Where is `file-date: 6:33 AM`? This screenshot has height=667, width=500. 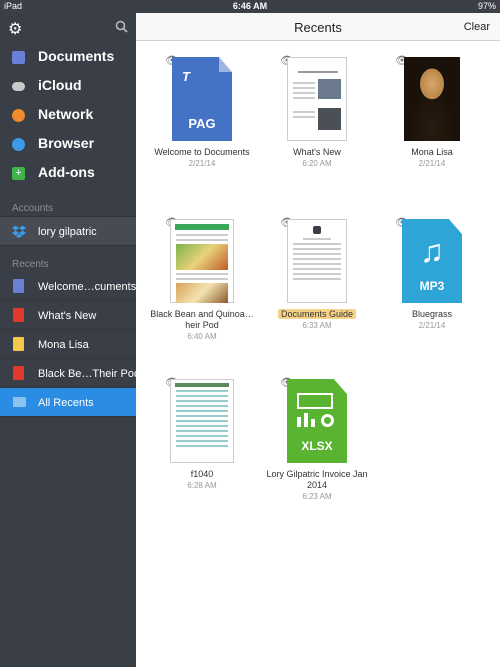
file-date: 6:33 AM is located at coordinates (317, 325).